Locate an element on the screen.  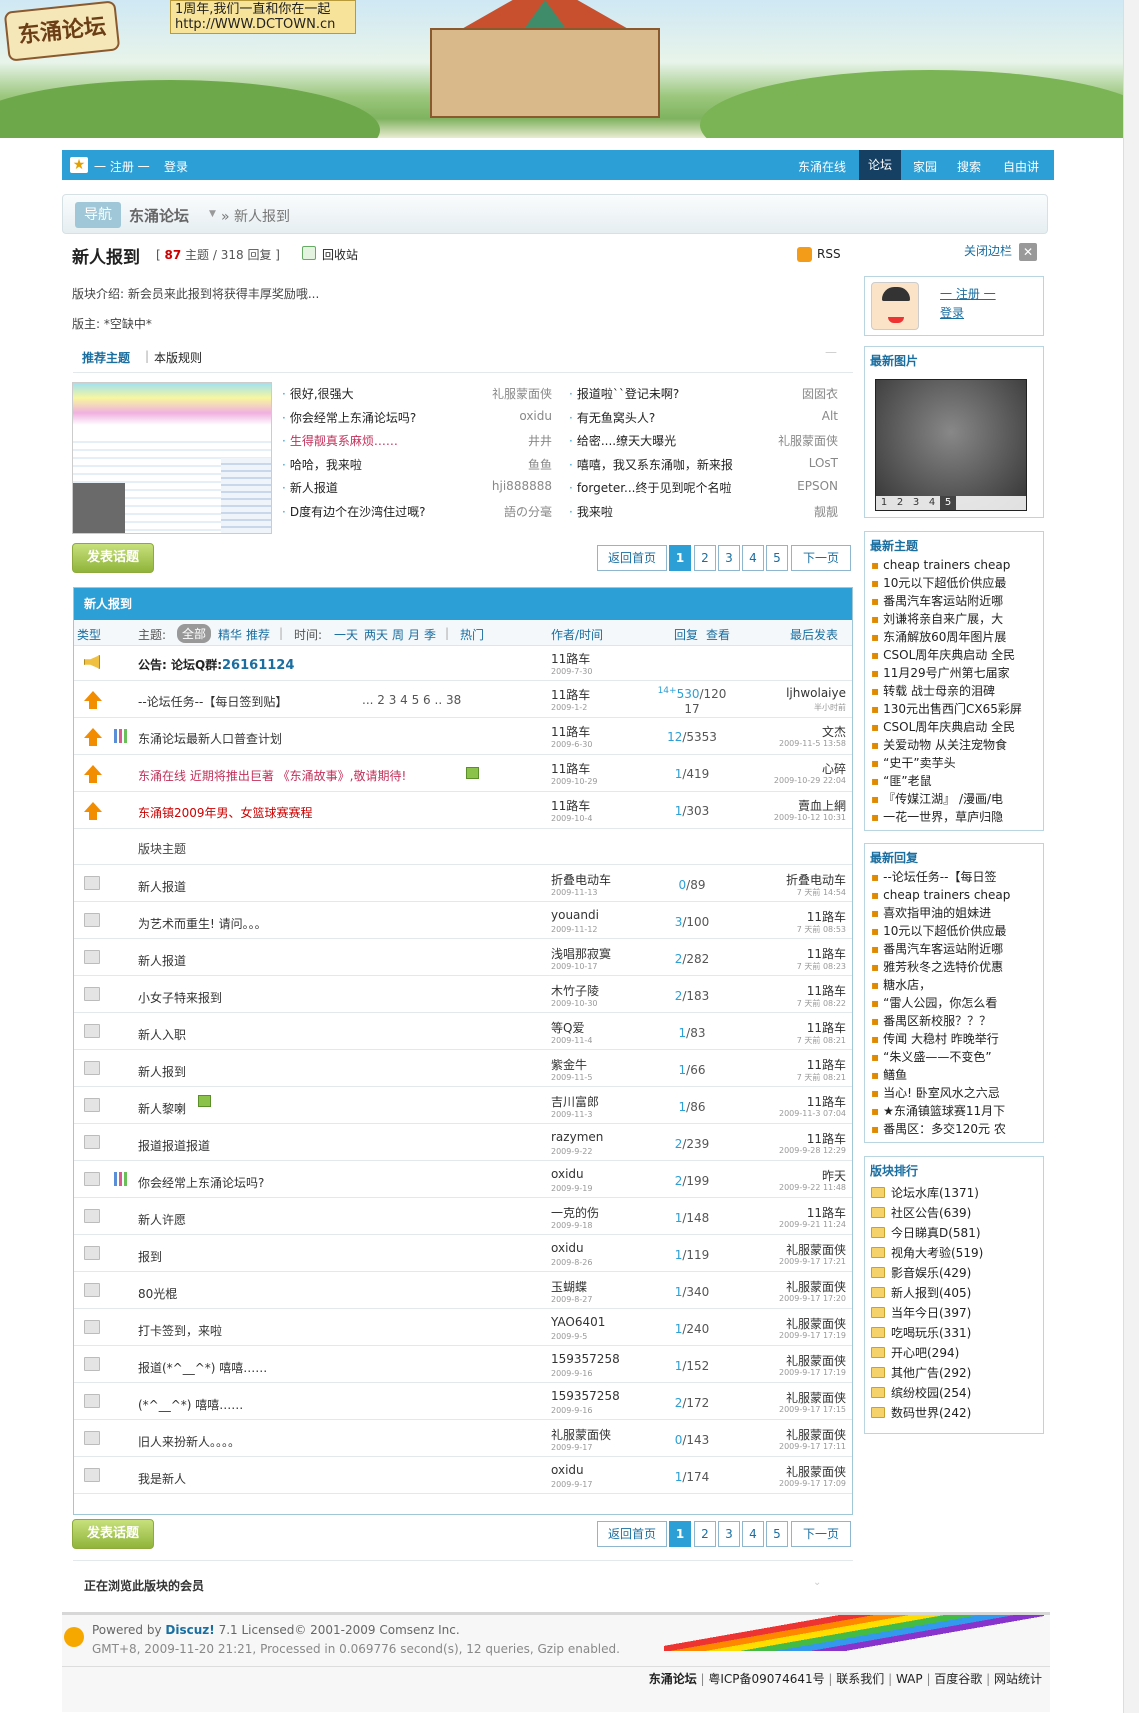
latest-reply-item-text: 当心! 卧室风水之六忌 is located at coordinates (941, 1093).